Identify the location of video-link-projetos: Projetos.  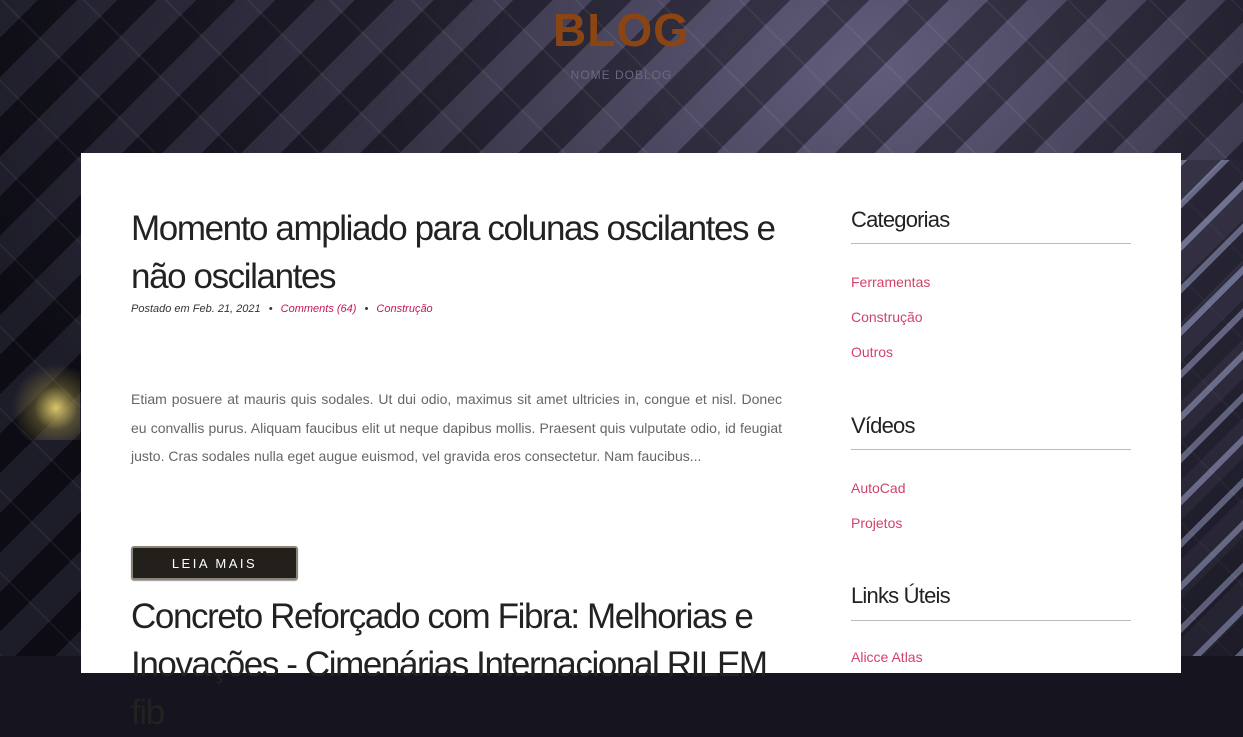
(876, 523).